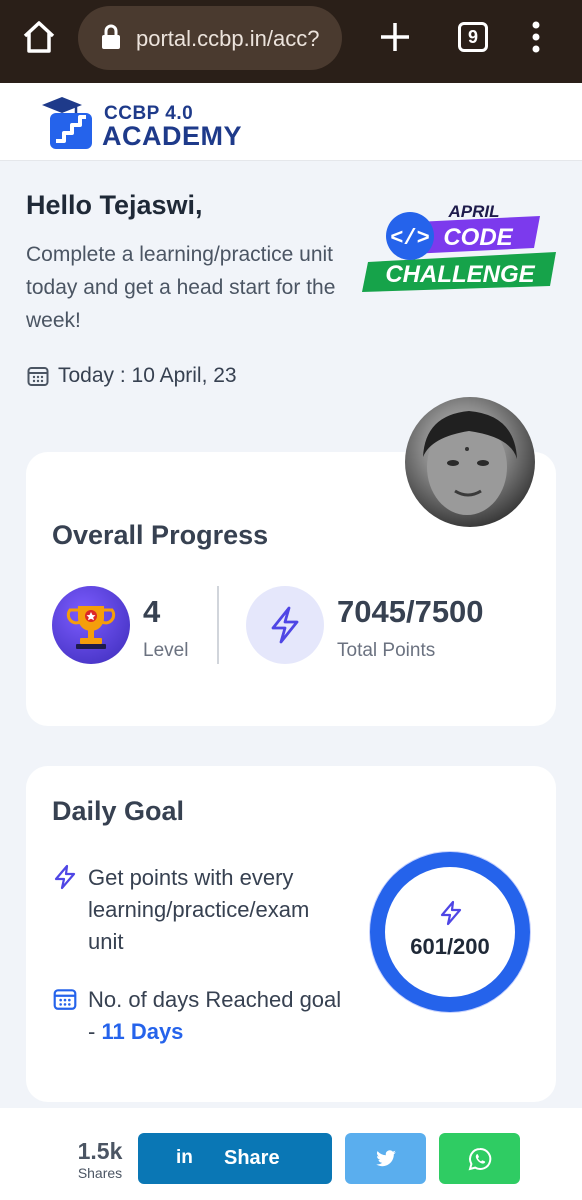 This screenshot has height=1200, width=582. I want to click on address-bar-url: portal.ccbp.in/acc?, so click(239, 39).